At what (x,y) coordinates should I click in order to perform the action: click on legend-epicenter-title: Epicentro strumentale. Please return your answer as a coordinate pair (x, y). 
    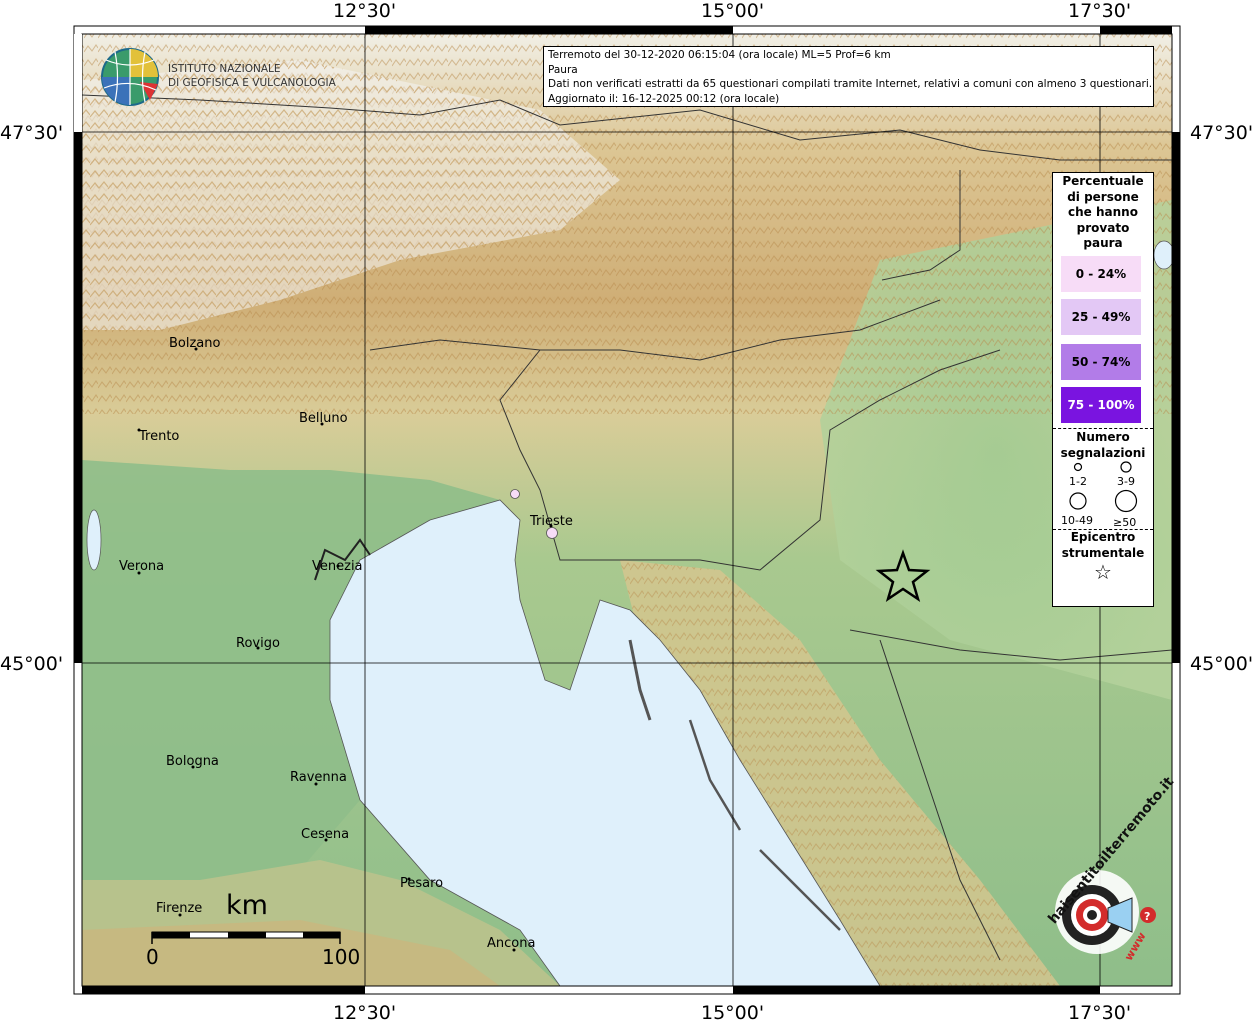
    Looking at the image, I should click on (1103, 545).